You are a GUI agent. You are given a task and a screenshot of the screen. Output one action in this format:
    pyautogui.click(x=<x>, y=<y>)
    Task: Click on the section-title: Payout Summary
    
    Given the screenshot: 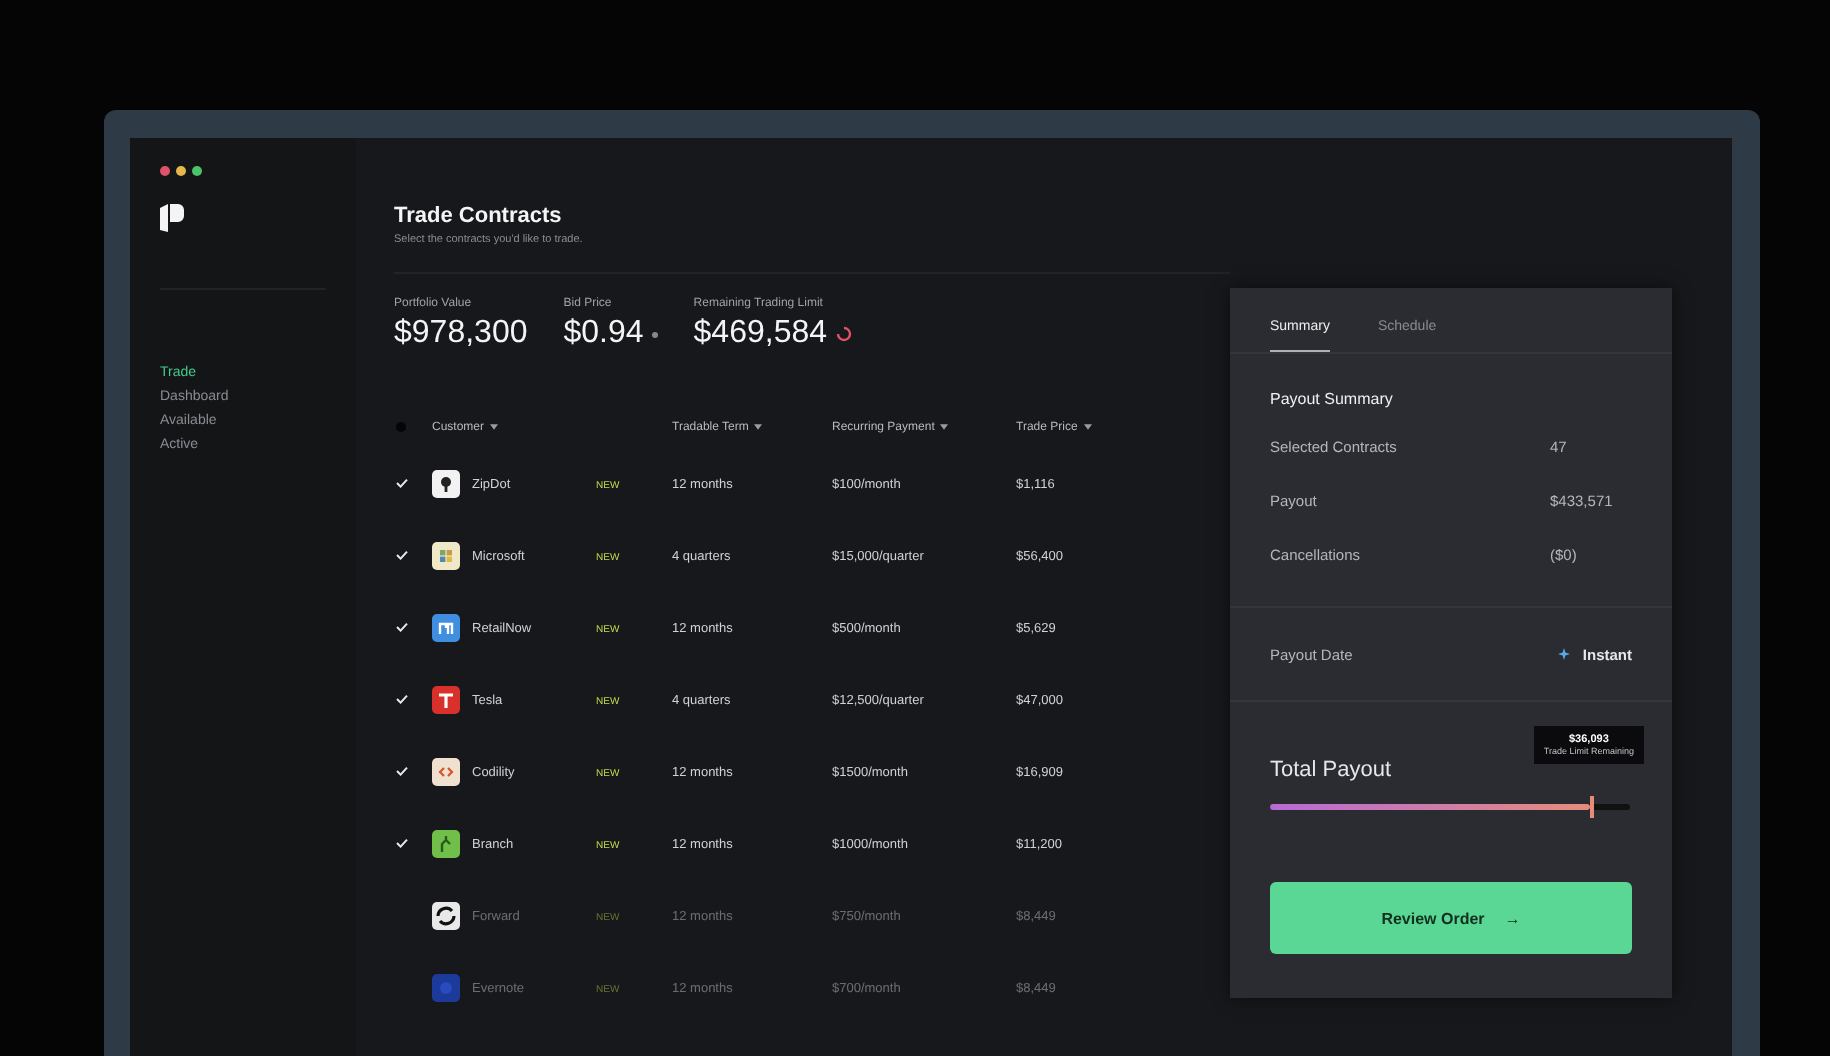 What is the action you would take?
    pyautogui.click(x=1332, y=399)
    